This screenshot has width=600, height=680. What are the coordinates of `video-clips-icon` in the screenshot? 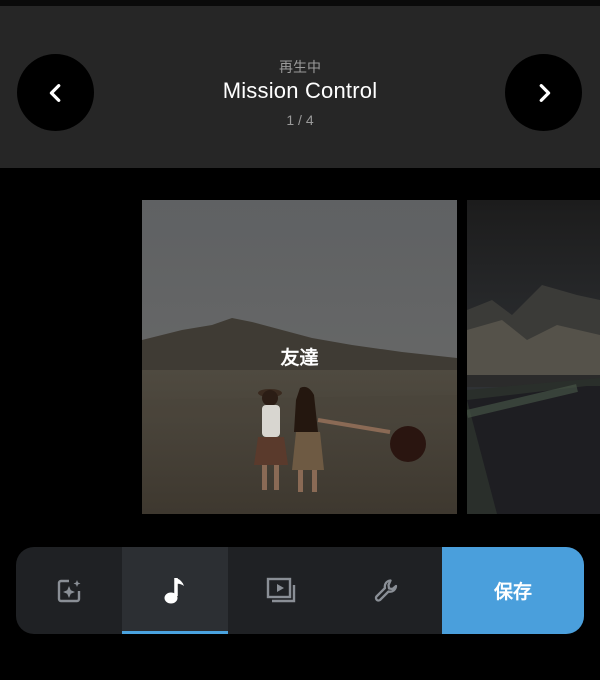 It's located at (281, 589).